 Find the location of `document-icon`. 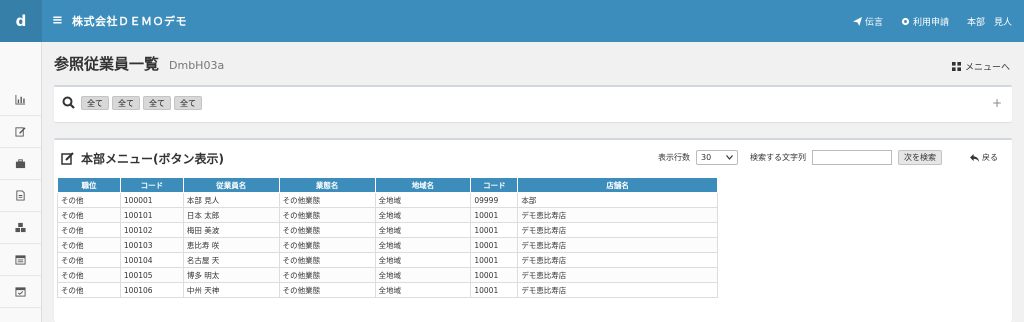

document-icon is located at coordinates (20, 195).